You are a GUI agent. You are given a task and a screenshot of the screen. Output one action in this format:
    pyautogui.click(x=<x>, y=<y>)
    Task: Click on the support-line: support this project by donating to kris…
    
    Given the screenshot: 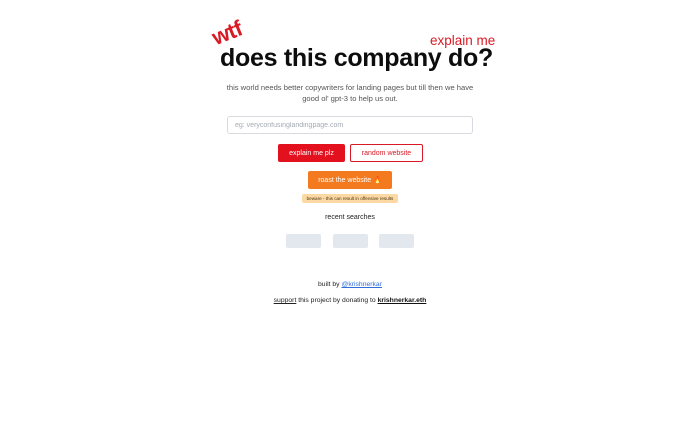 What is the action you would take?
    pyautogui.click(x=350, y=300)
    